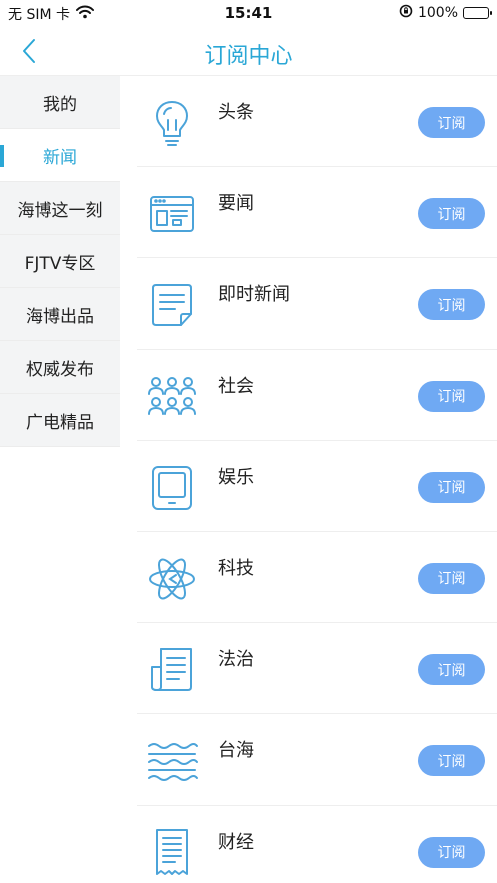  What do you see at coordinates (172, 670) in the screenshot?
I see `newspaper-icon` at bounding box center [172, 670].